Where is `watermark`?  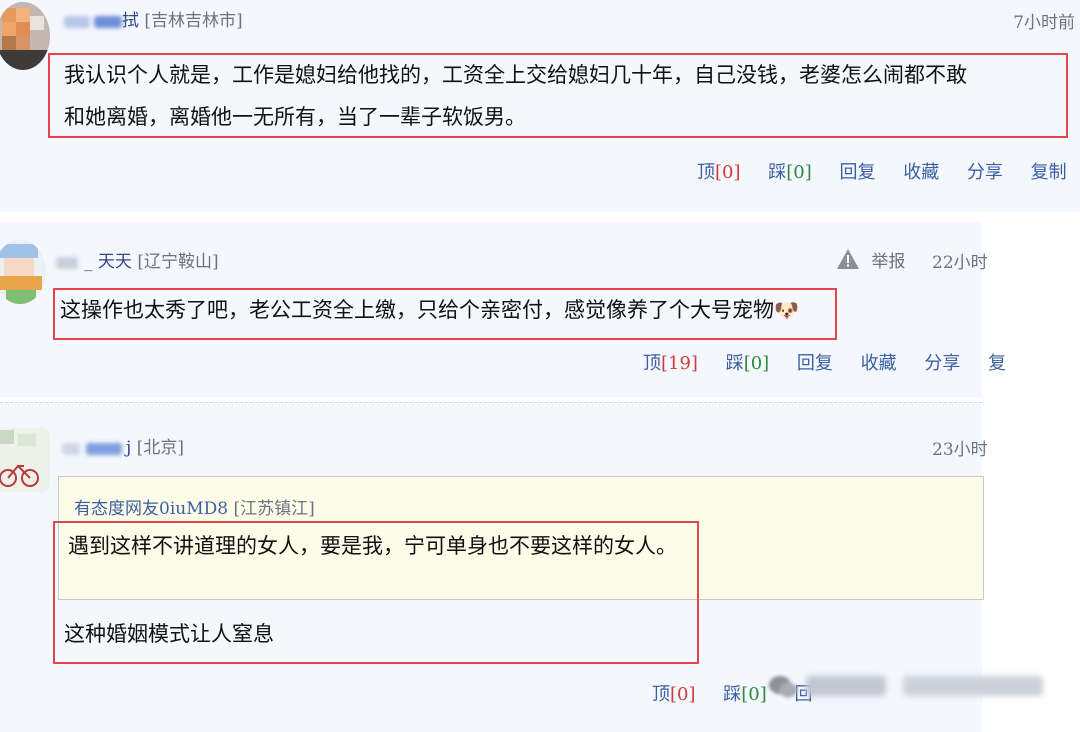
watermark is located at coordinates (924, 689).